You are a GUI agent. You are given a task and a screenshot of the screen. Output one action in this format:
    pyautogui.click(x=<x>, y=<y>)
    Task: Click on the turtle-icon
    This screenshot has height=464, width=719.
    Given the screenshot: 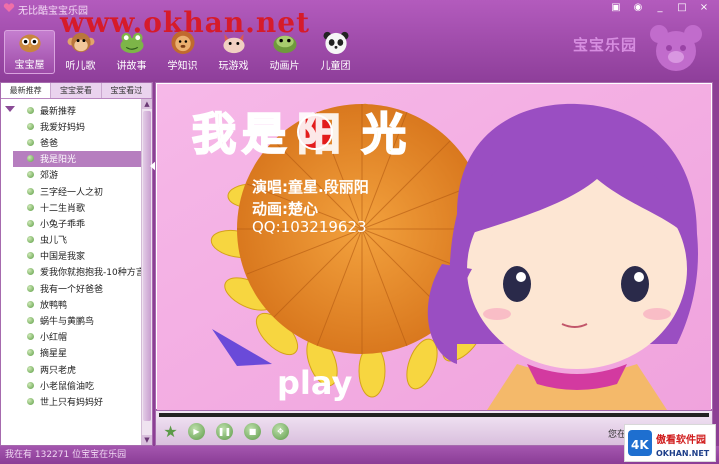 What is the action you would take?
    pyautogui.click(x=284, y=44)
    